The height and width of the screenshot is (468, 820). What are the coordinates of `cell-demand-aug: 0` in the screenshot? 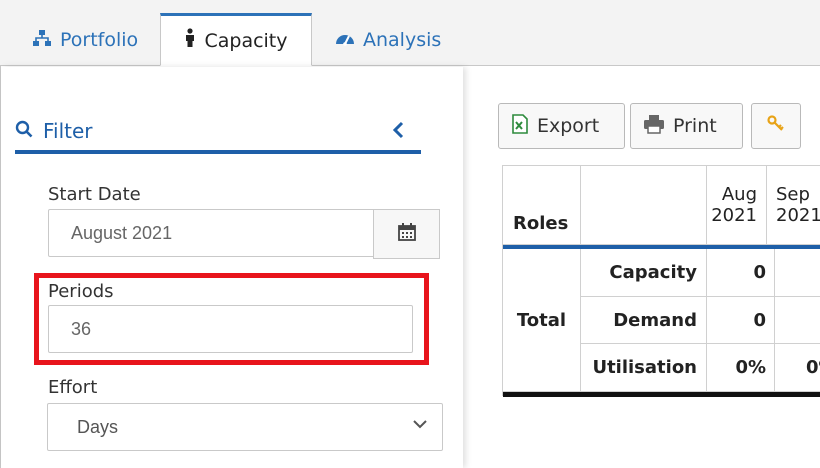 It's located at (741, 320).